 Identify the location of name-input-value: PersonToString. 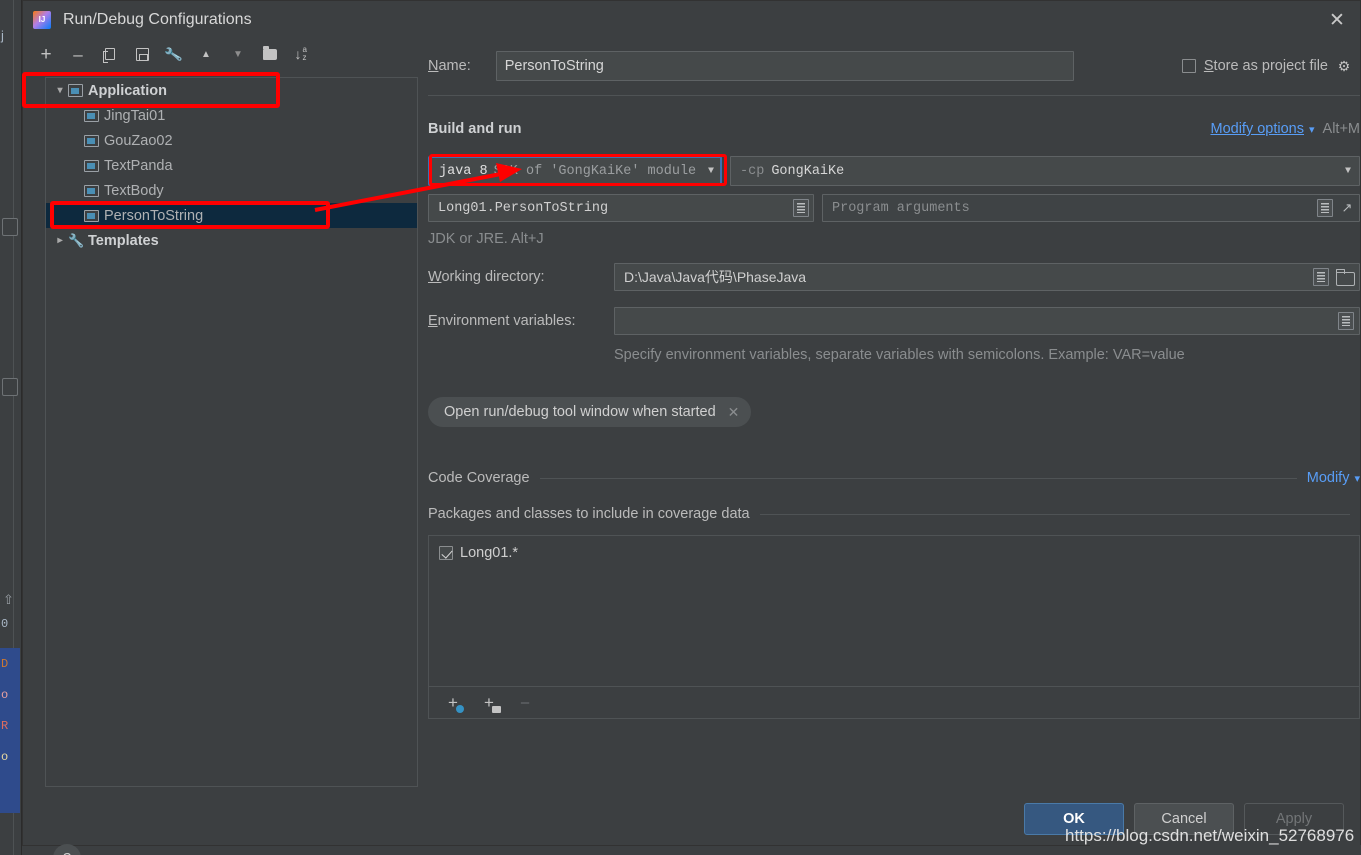
(554, 66).